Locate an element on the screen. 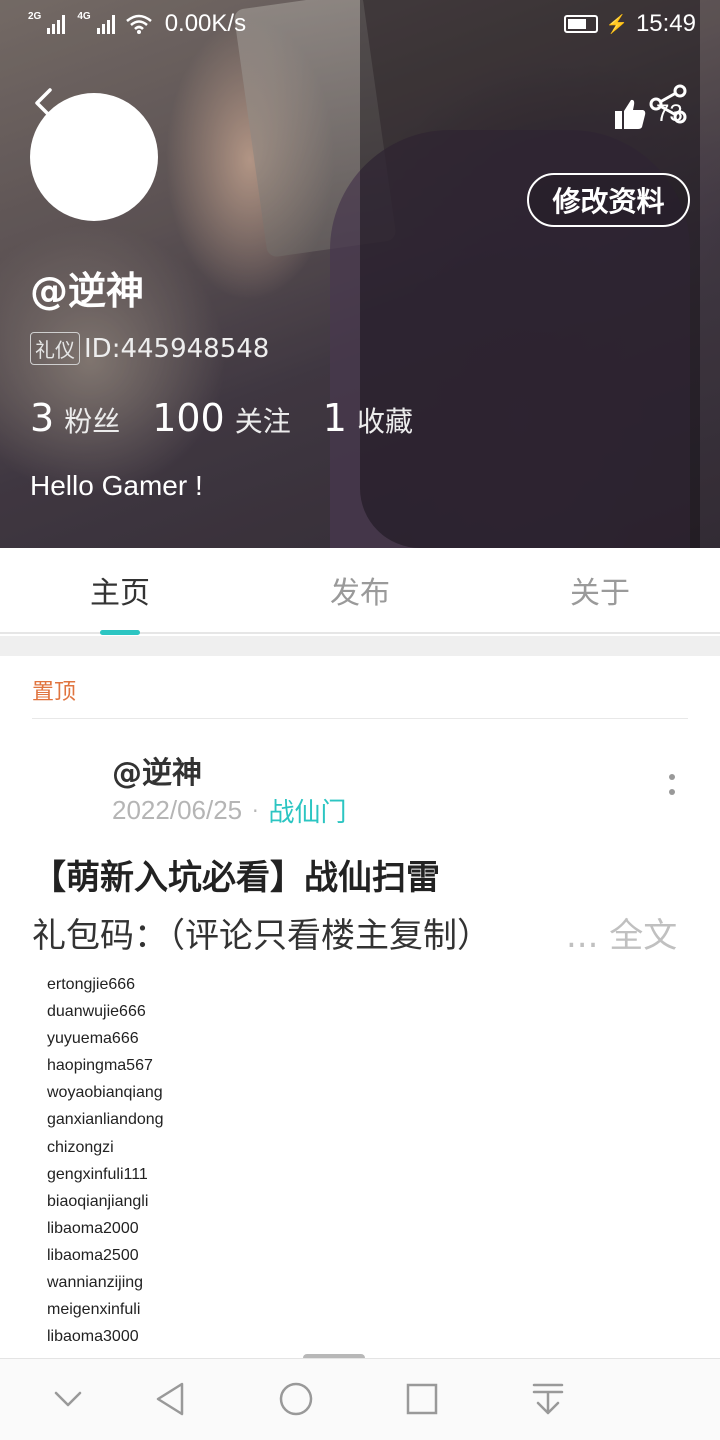 The width and height of the screenshot is (720, 1440). post-author: @逆神 is located at coordinates (157, 770).